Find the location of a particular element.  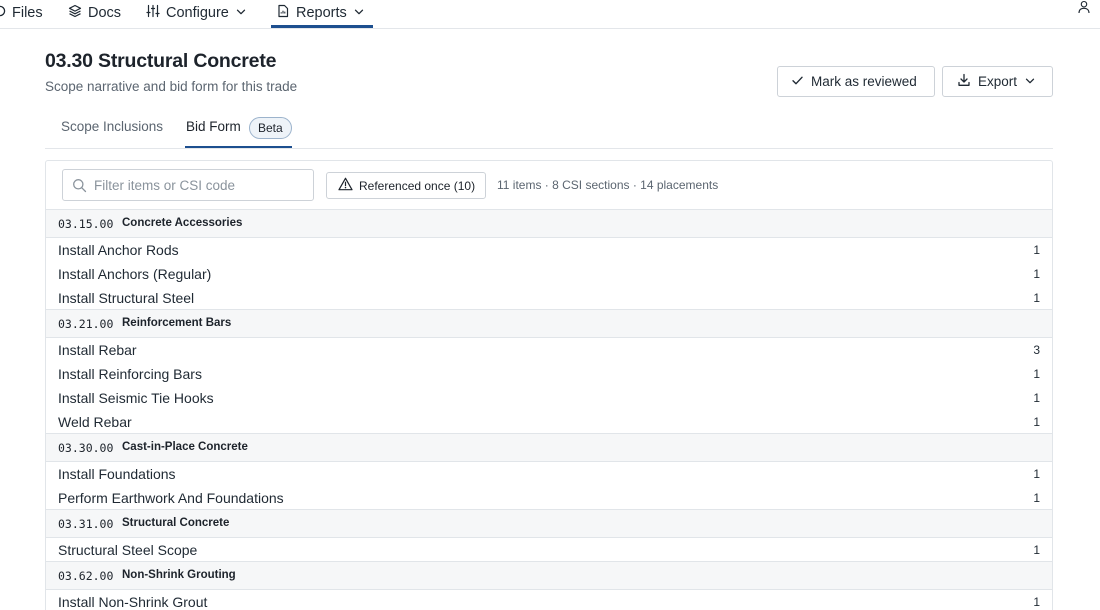

bid-item-row: Install Anchor Rods 1 is located at coordinates (549, 250).